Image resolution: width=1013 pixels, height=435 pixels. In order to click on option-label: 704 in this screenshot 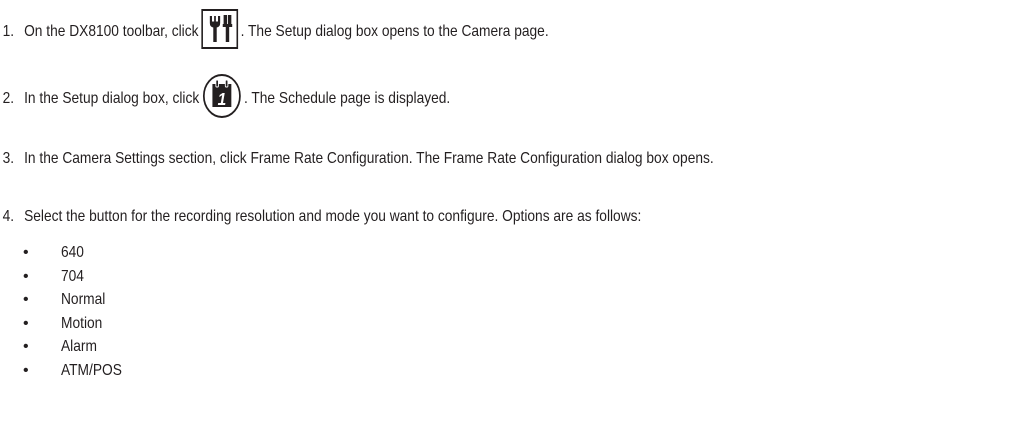, I will do `click(72, 276)`.